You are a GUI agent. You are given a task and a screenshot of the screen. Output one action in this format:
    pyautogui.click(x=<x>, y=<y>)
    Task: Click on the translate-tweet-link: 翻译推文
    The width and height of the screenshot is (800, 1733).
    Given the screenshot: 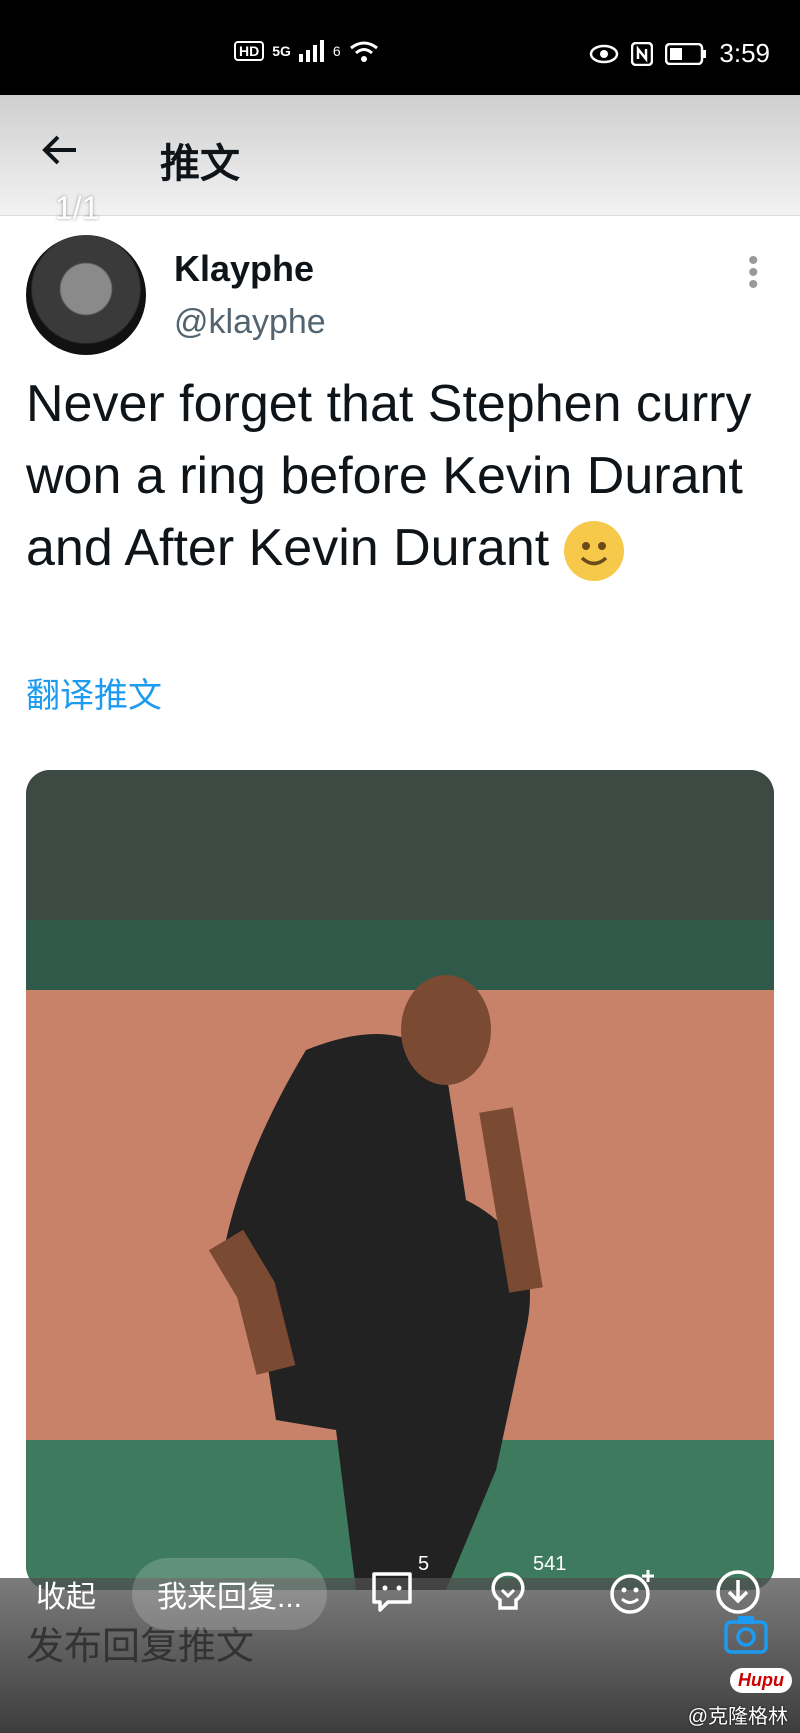 What is the action you would take?
    pyautogui.click(x=94, y=692)
    